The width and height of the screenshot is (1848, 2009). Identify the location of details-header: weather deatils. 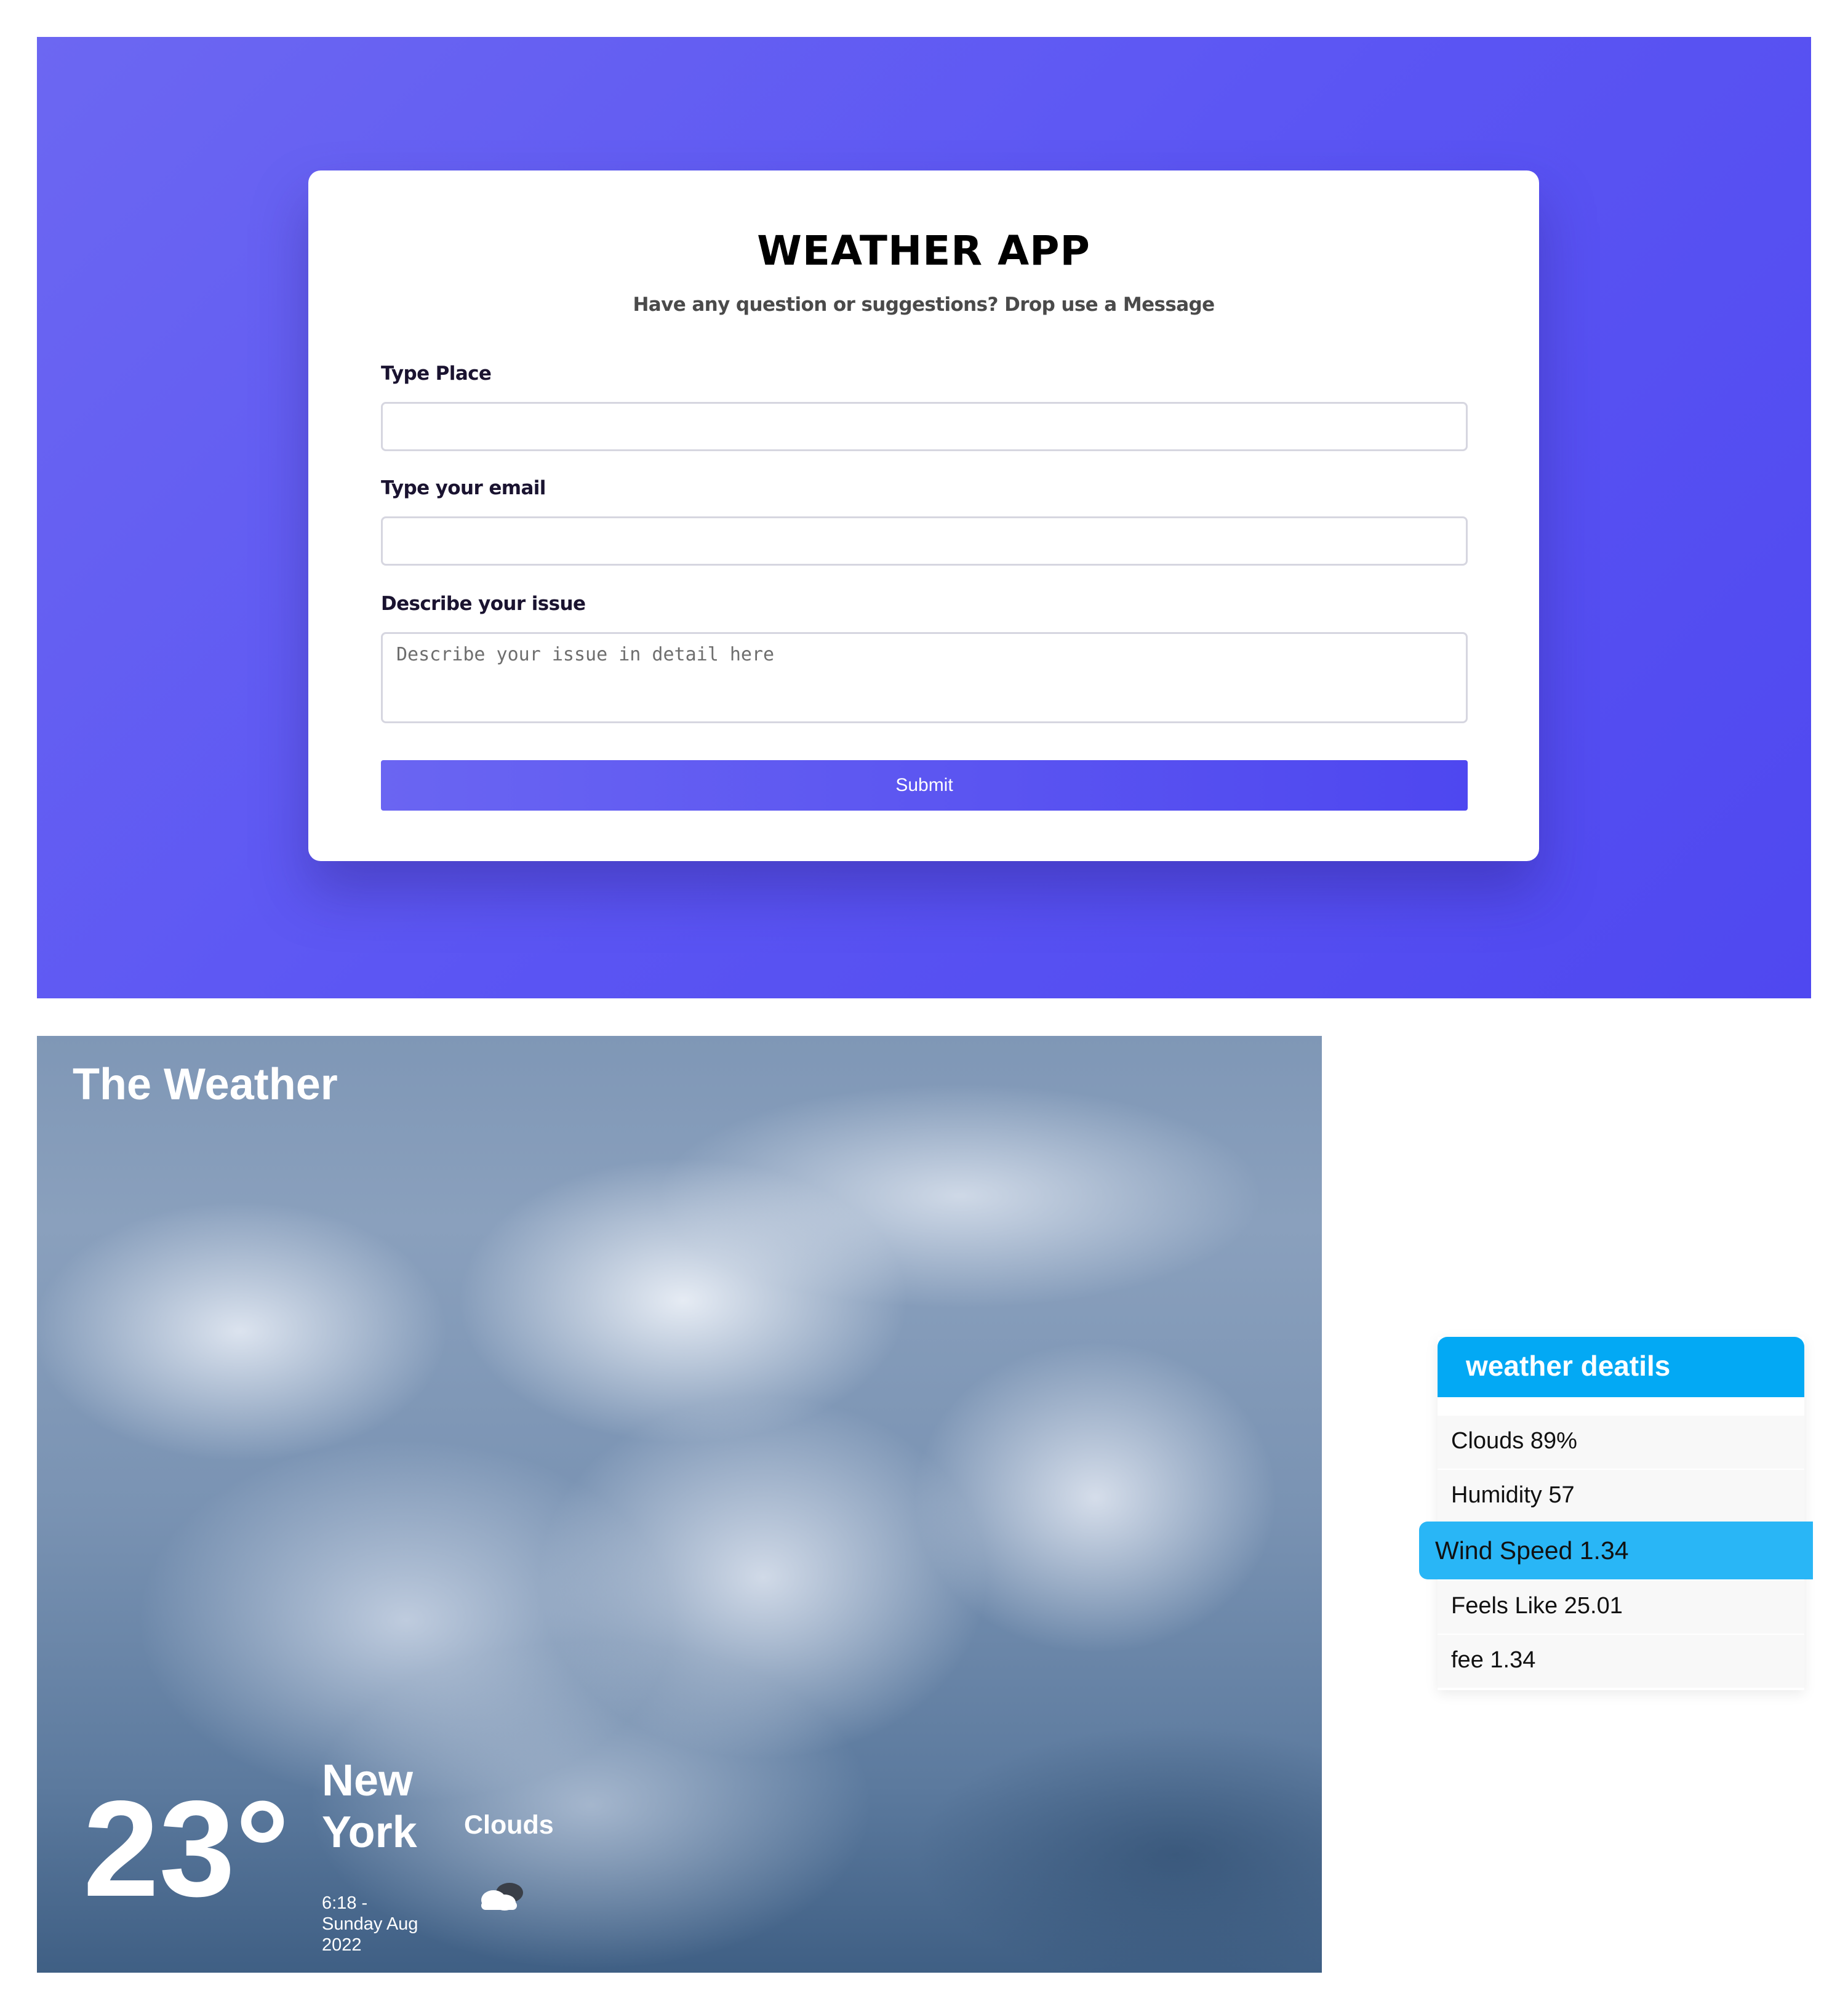
(1621, 1367).